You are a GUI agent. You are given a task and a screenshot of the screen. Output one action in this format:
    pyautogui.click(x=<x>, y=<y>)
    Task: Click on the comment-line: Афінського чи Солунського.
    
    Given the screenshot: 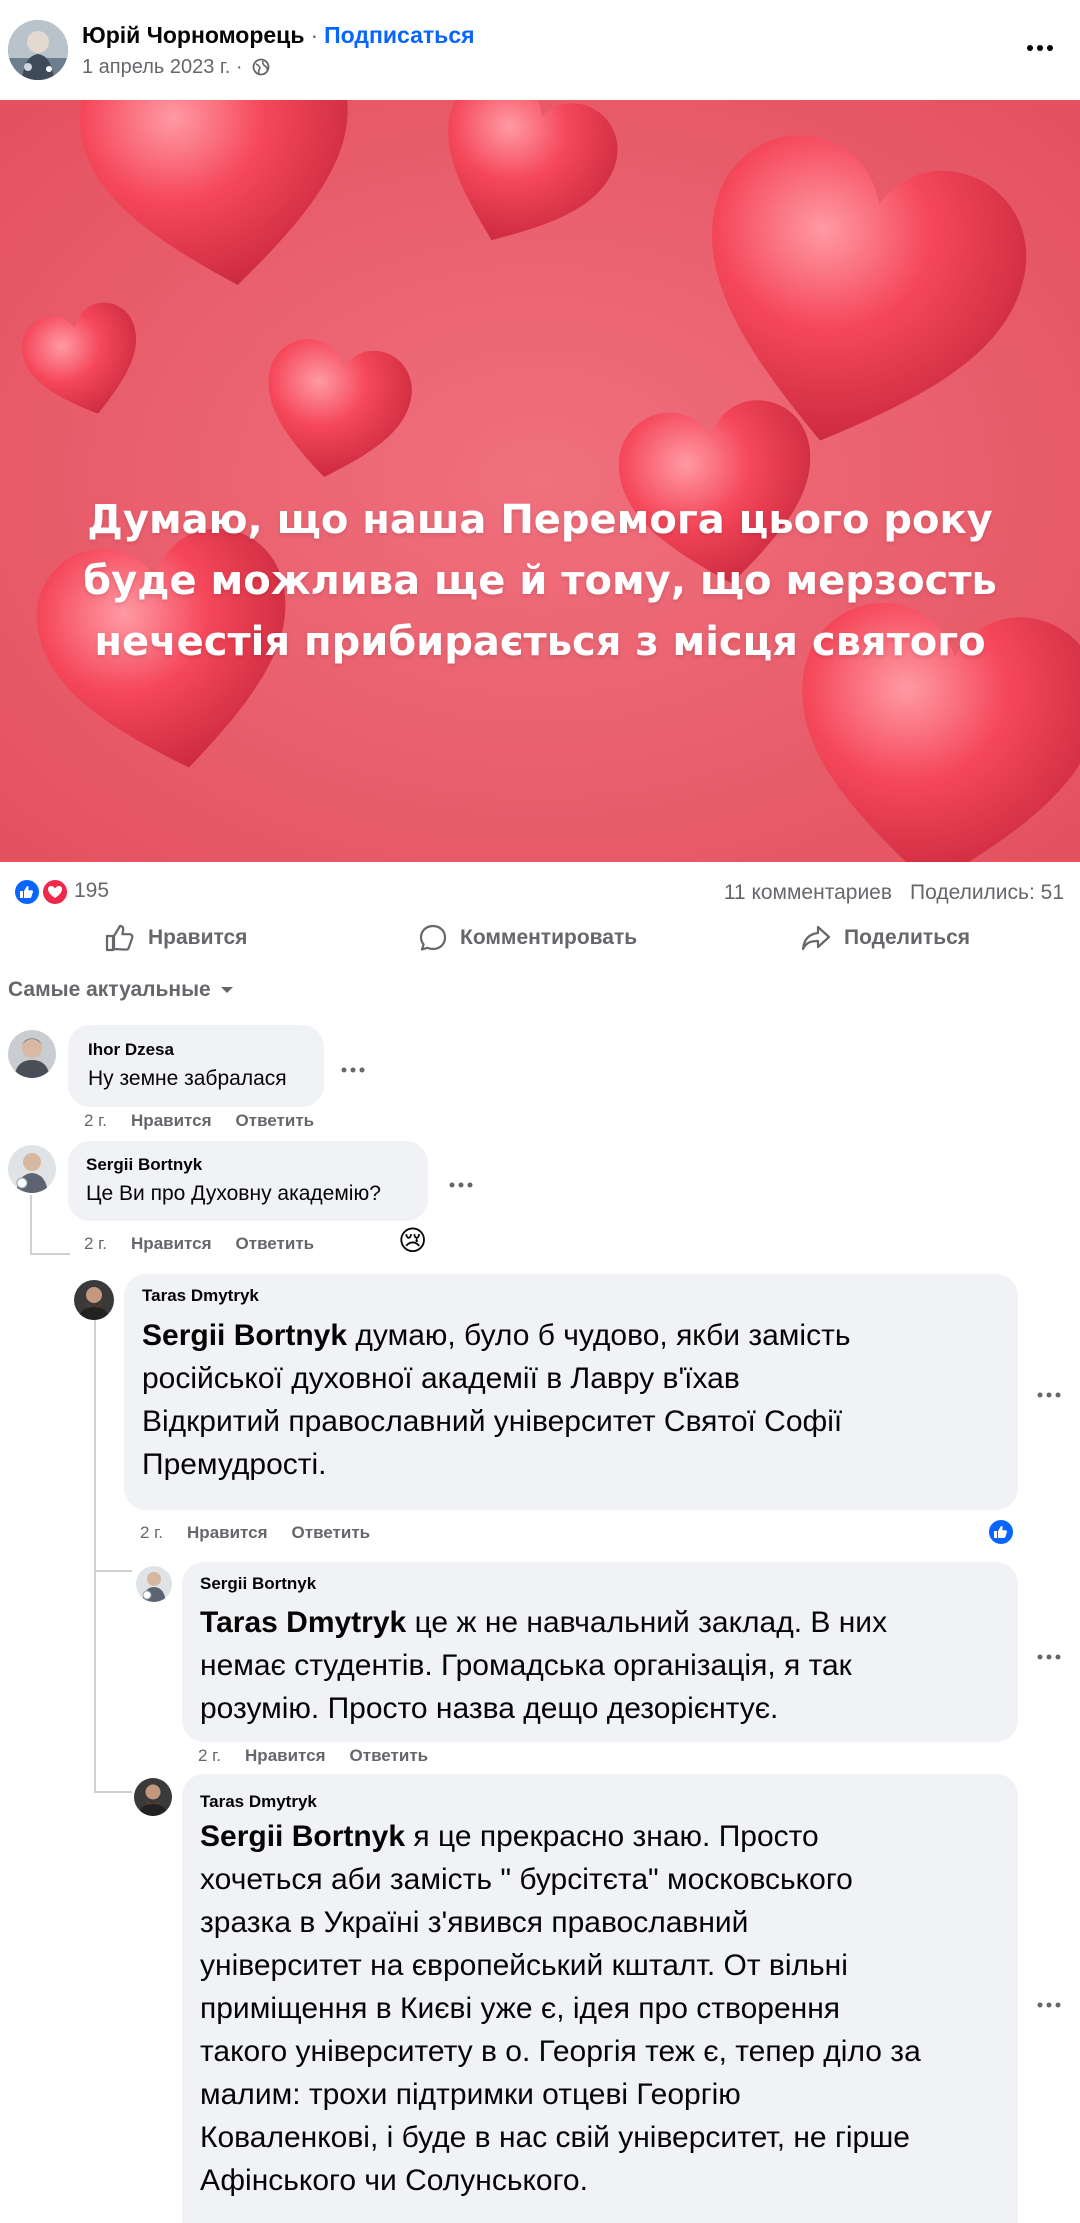 What is the action you would take?
    pyautogui.click(x=394, y=2180)
    